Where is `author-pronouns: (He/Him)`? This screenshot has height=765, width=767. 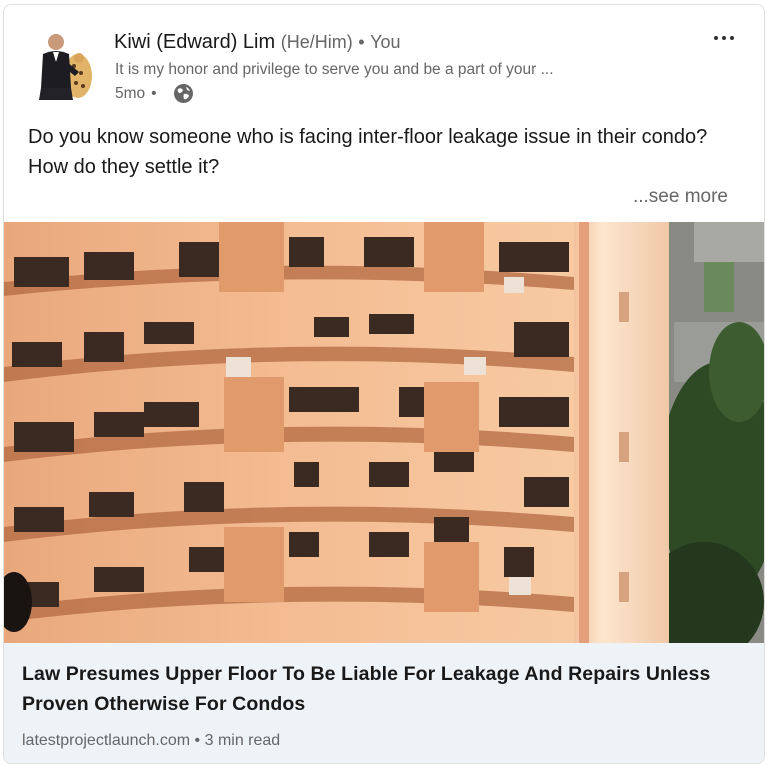 author-pronouns: (He/Him) is located at coordinates (316, 42).